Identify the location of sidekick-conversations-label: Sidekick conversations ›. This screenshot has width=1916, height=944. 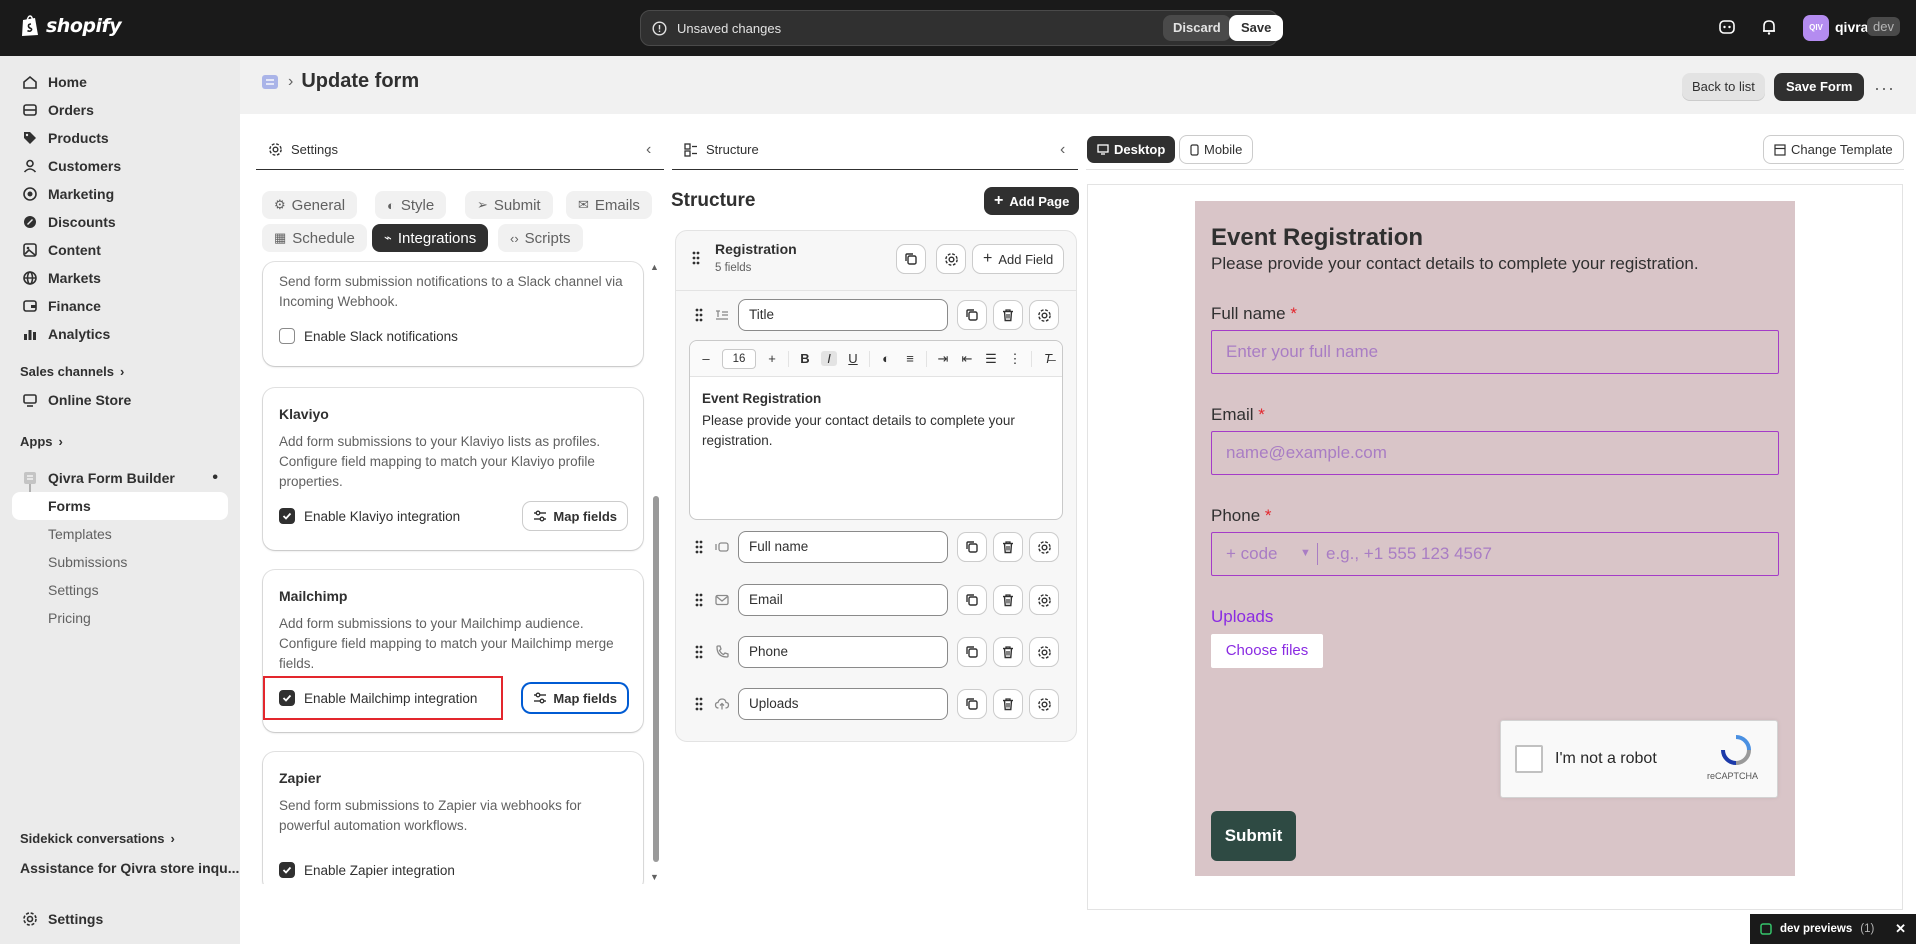
(97, 838).